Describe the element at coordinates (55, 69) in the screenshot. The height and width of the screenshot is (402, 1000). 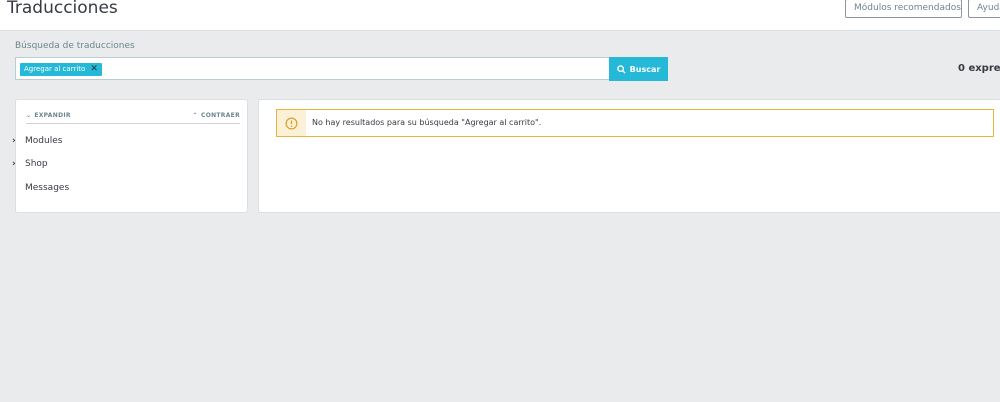
I see `search-tag-label: Agregar al carrito` at that location.